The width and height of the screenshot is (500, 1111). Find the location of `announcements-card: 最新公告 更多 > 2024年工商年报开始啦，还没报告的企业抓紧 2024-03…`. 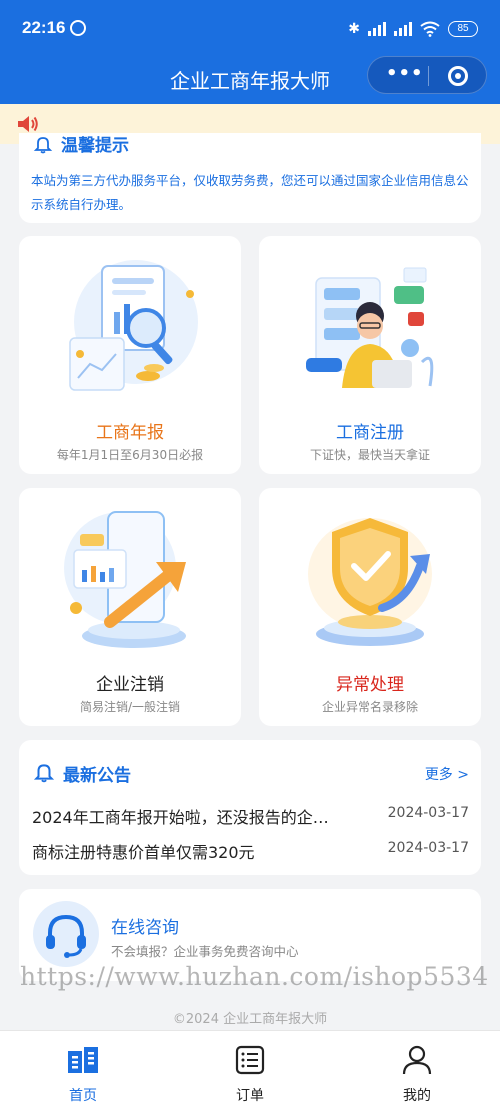

announcements-card: 最新公告 更多 > 2024年工商年报开始啦，还没报告的企业抓紧 2024-03… is located at coordinates (250, 807).